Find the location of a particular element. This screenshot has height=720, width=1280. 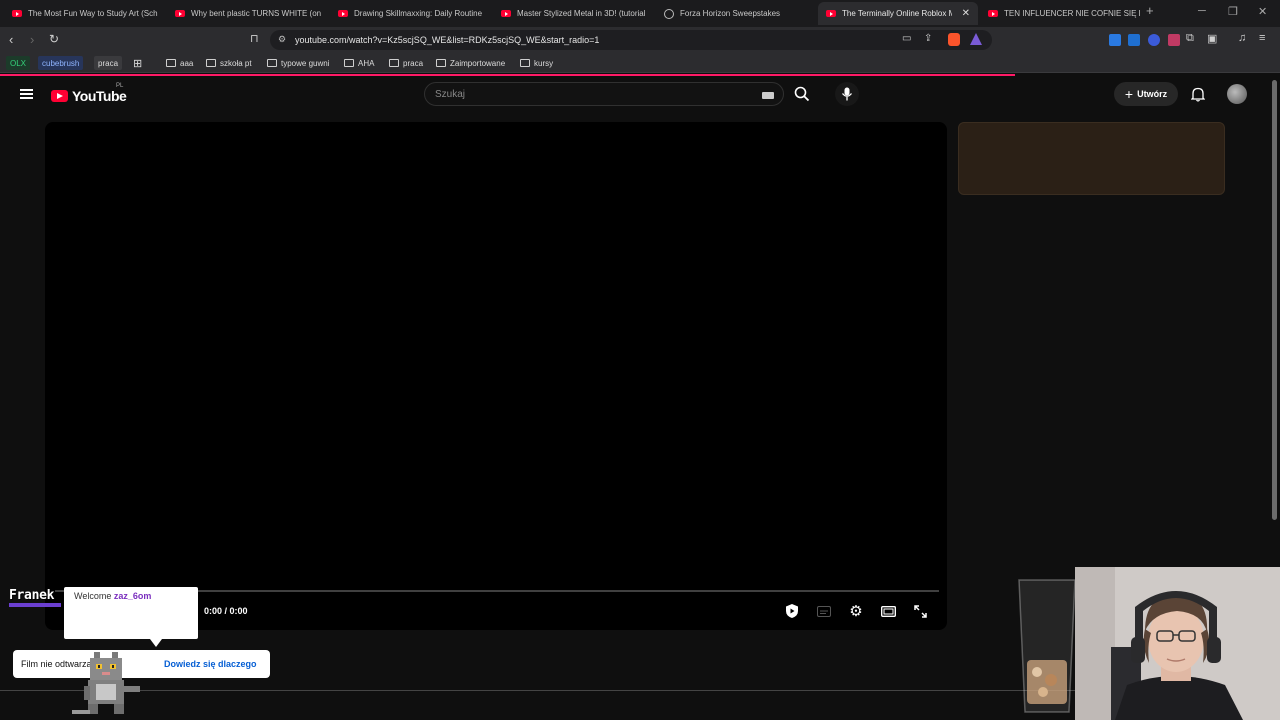

shield-play-icon is located at coordinates (792, 611).